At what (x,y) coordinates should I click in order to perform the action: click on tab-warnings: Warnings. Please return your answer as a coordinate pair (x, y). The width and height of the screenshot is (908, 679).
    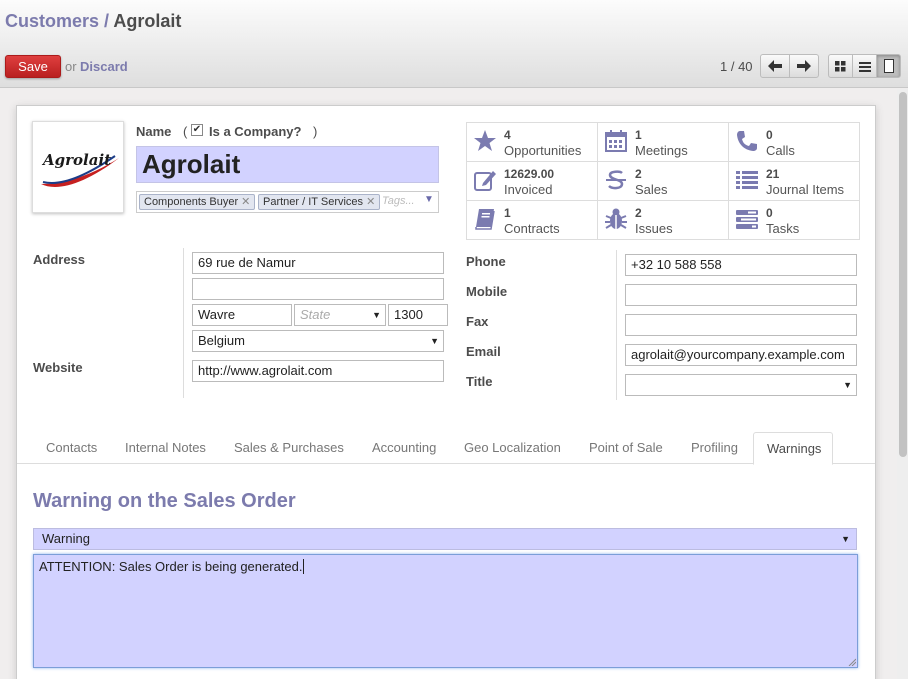
    Looking at the image, I should click on (793, 448).